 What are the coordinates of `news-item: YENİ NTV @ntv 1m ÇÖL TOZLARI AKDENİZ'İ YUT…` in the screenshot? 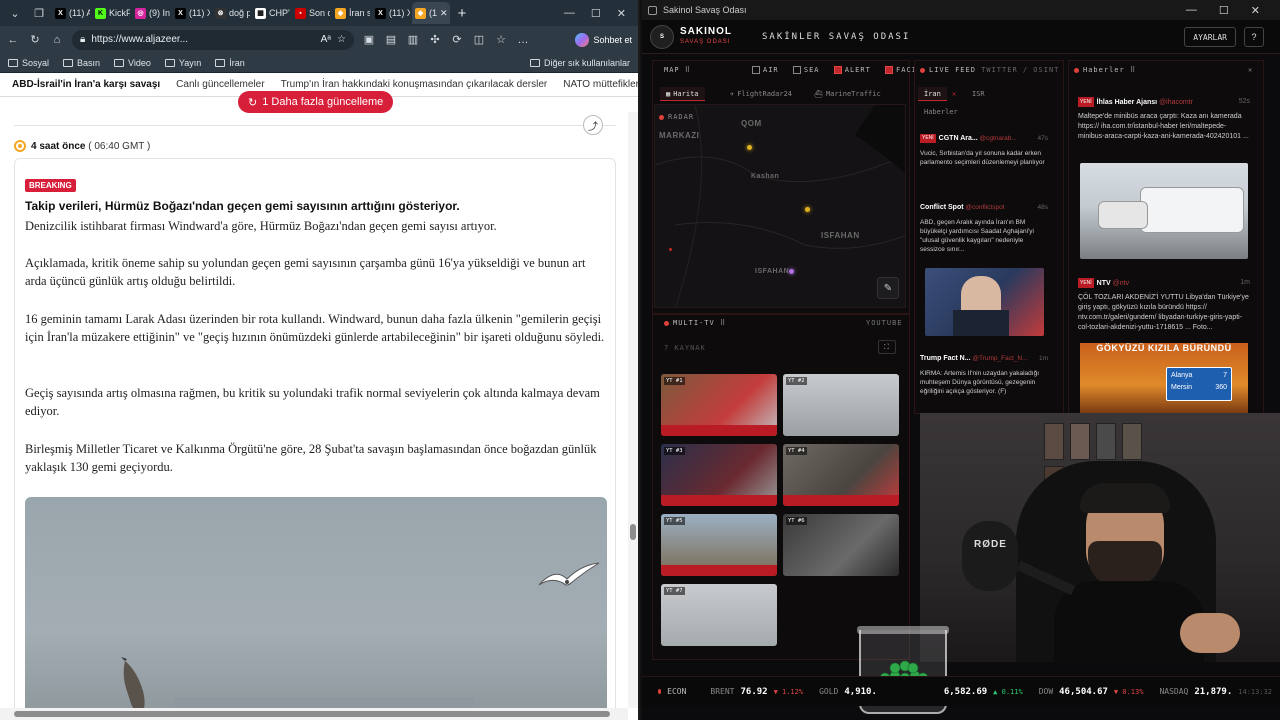 It's located at (1164, 305).